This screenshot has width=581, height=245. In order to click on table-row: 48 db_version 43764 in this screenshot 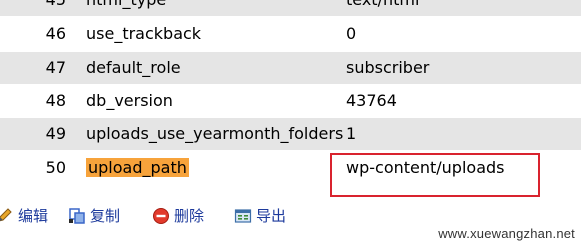, I will do `click(290, 101)`.